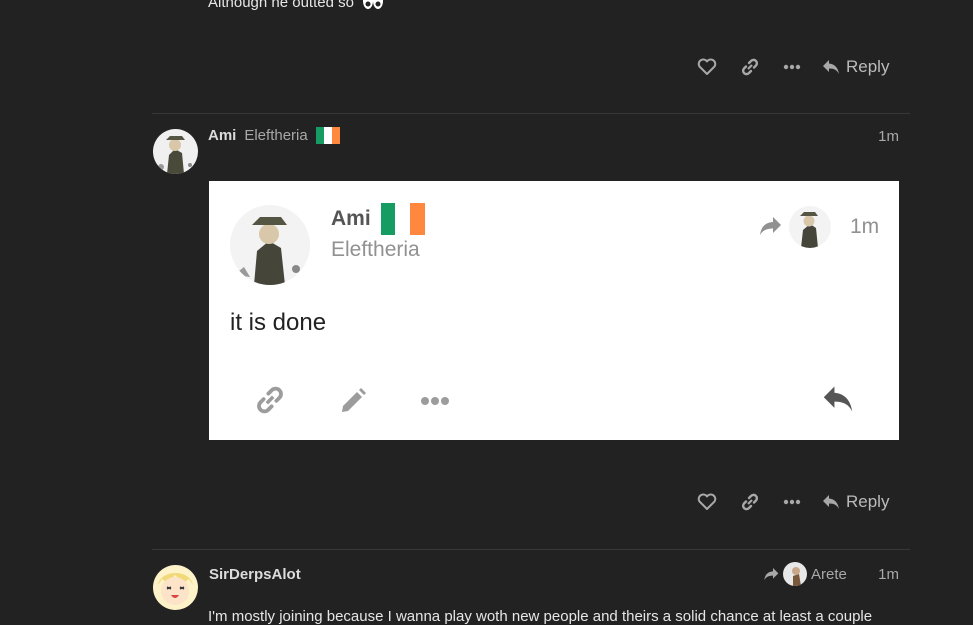  Describe the element at coordinates (222, 135) in the screenshot. I see `username: Ami` at that location.